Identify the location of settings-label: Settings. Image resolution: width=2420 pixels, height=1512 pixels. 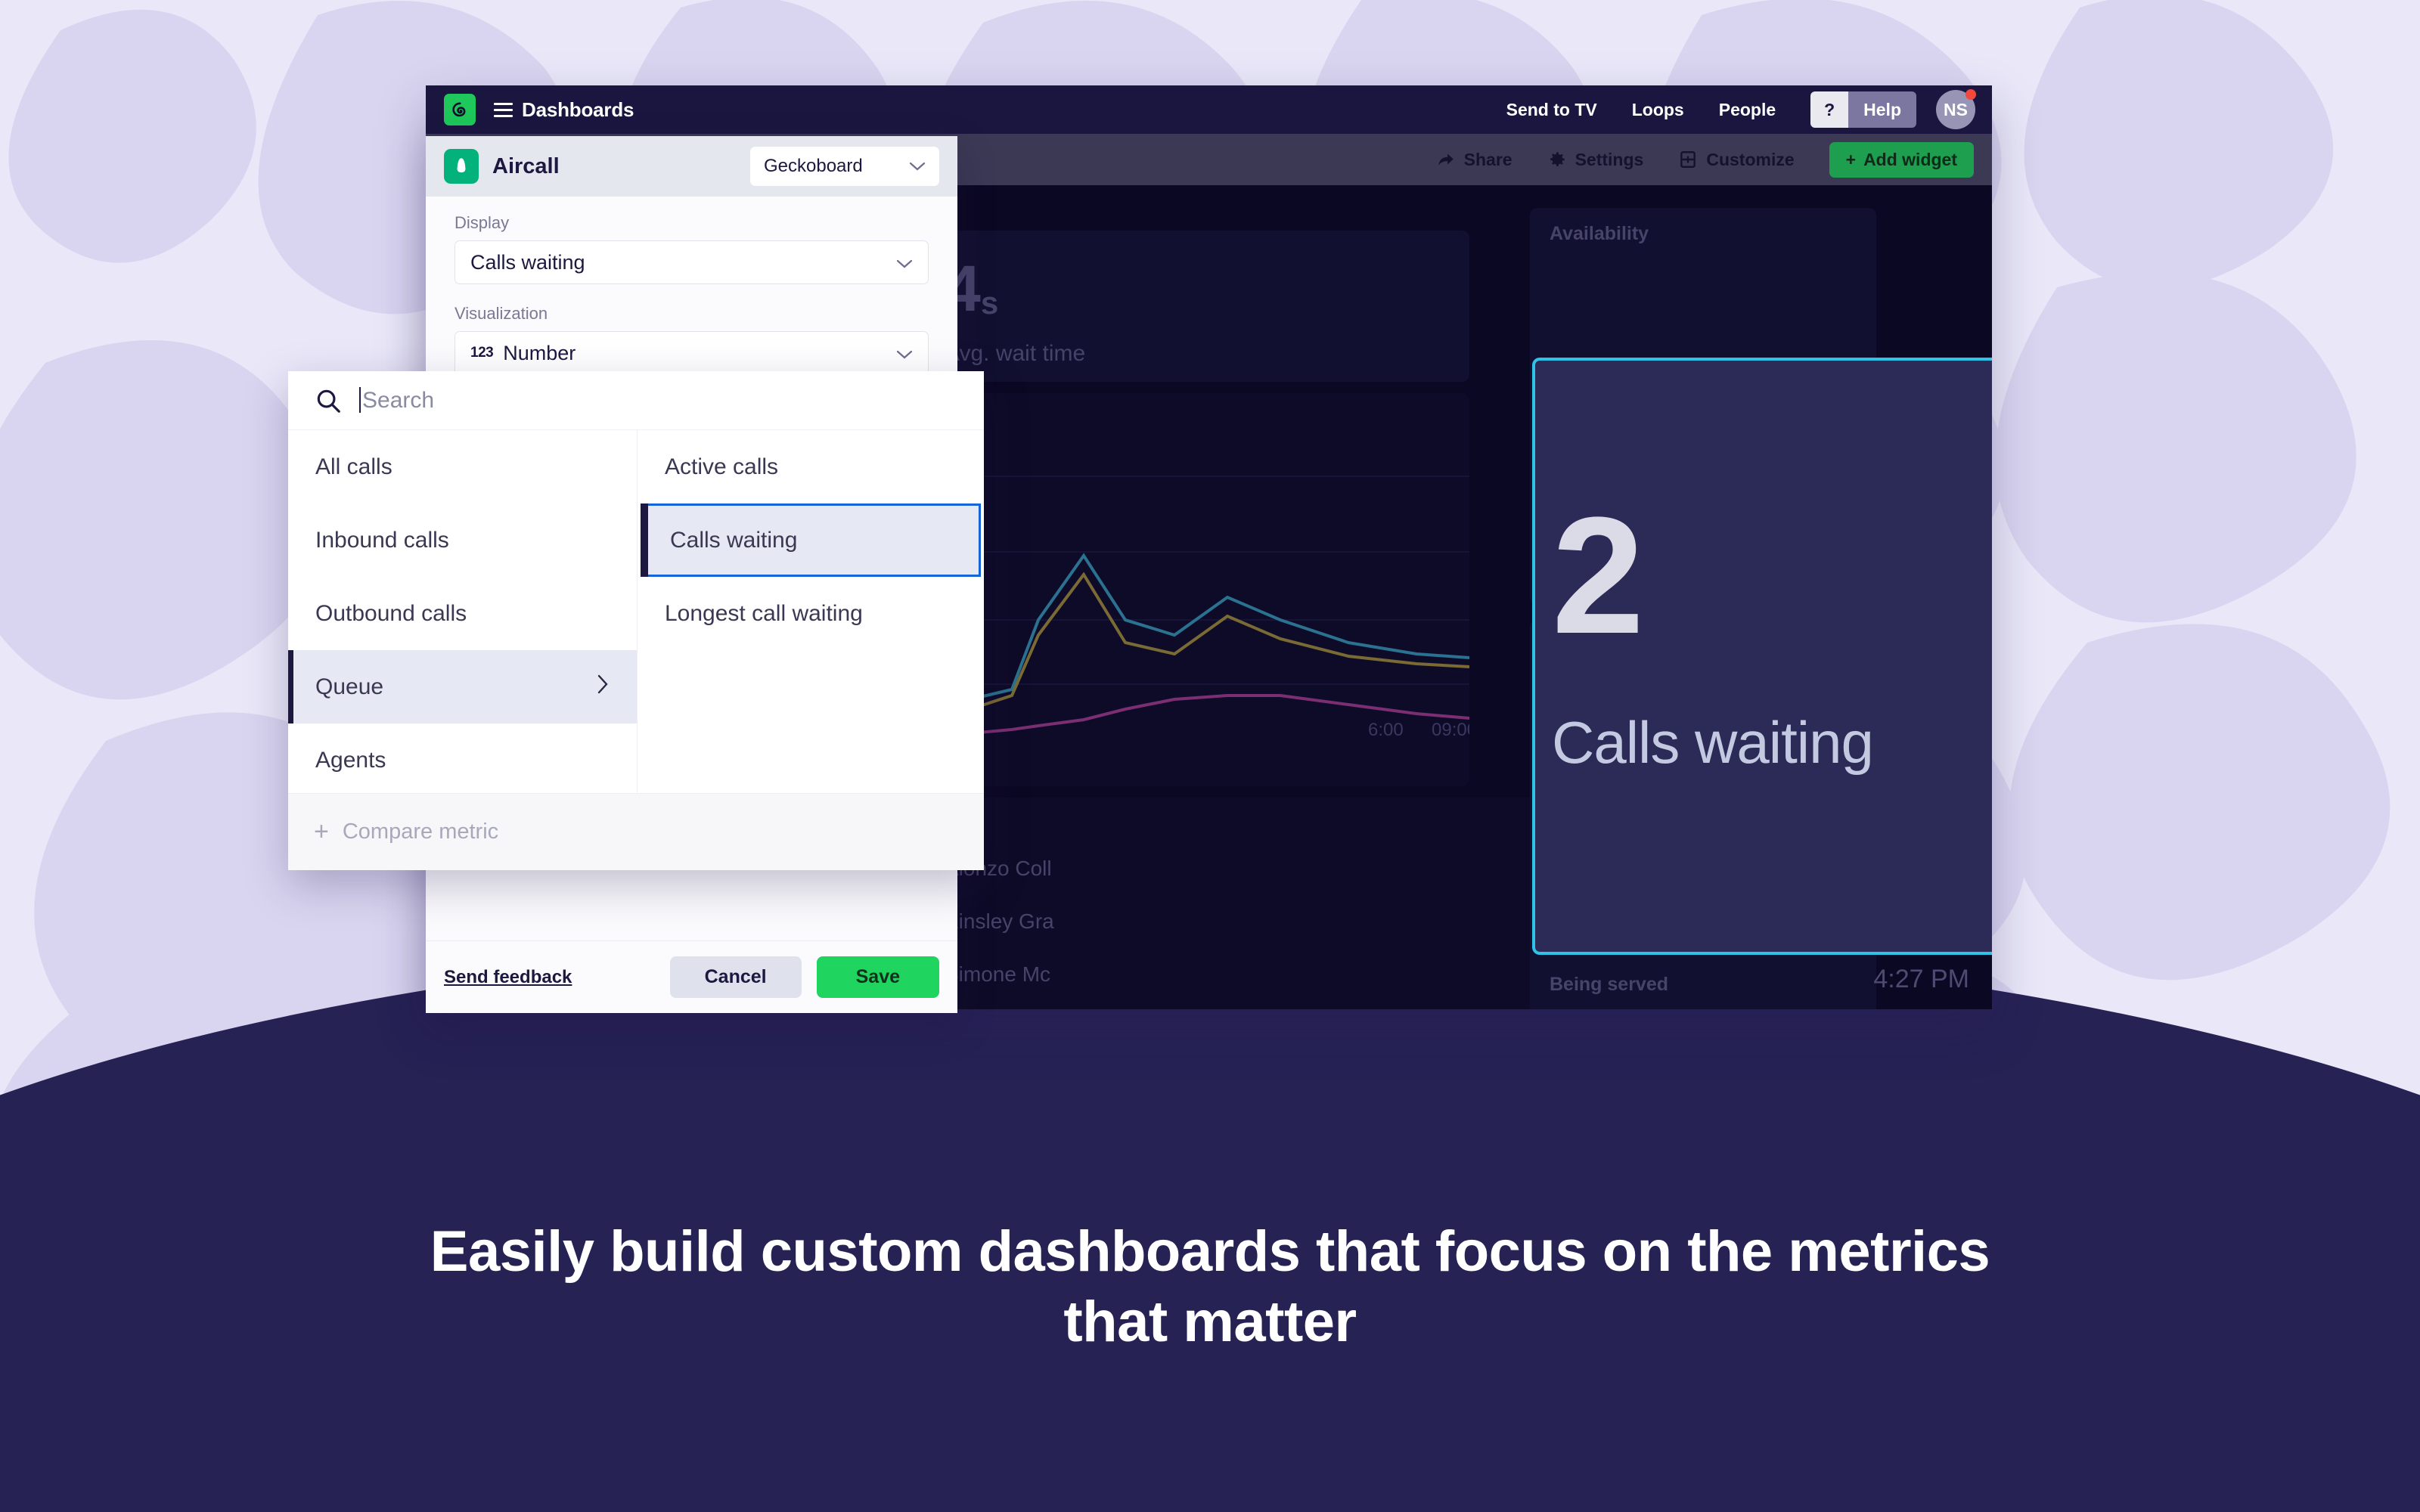
(1609, 159).